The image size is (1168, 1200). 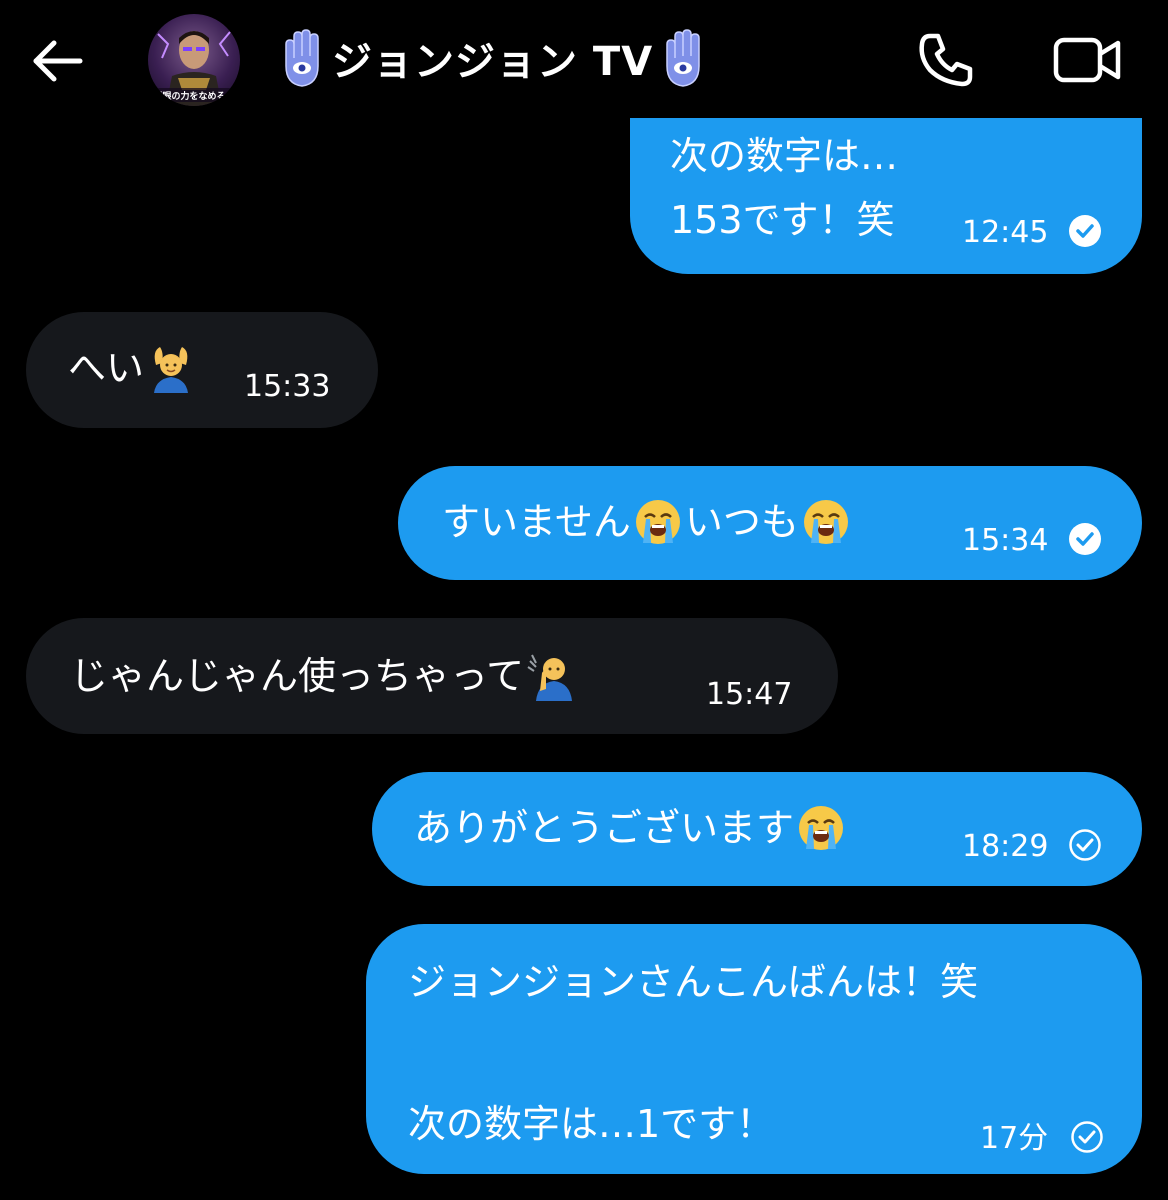 I want to click on chat-header: 透眼の力をなめるな ジョンジョン TV, so click(x=584, y=59).